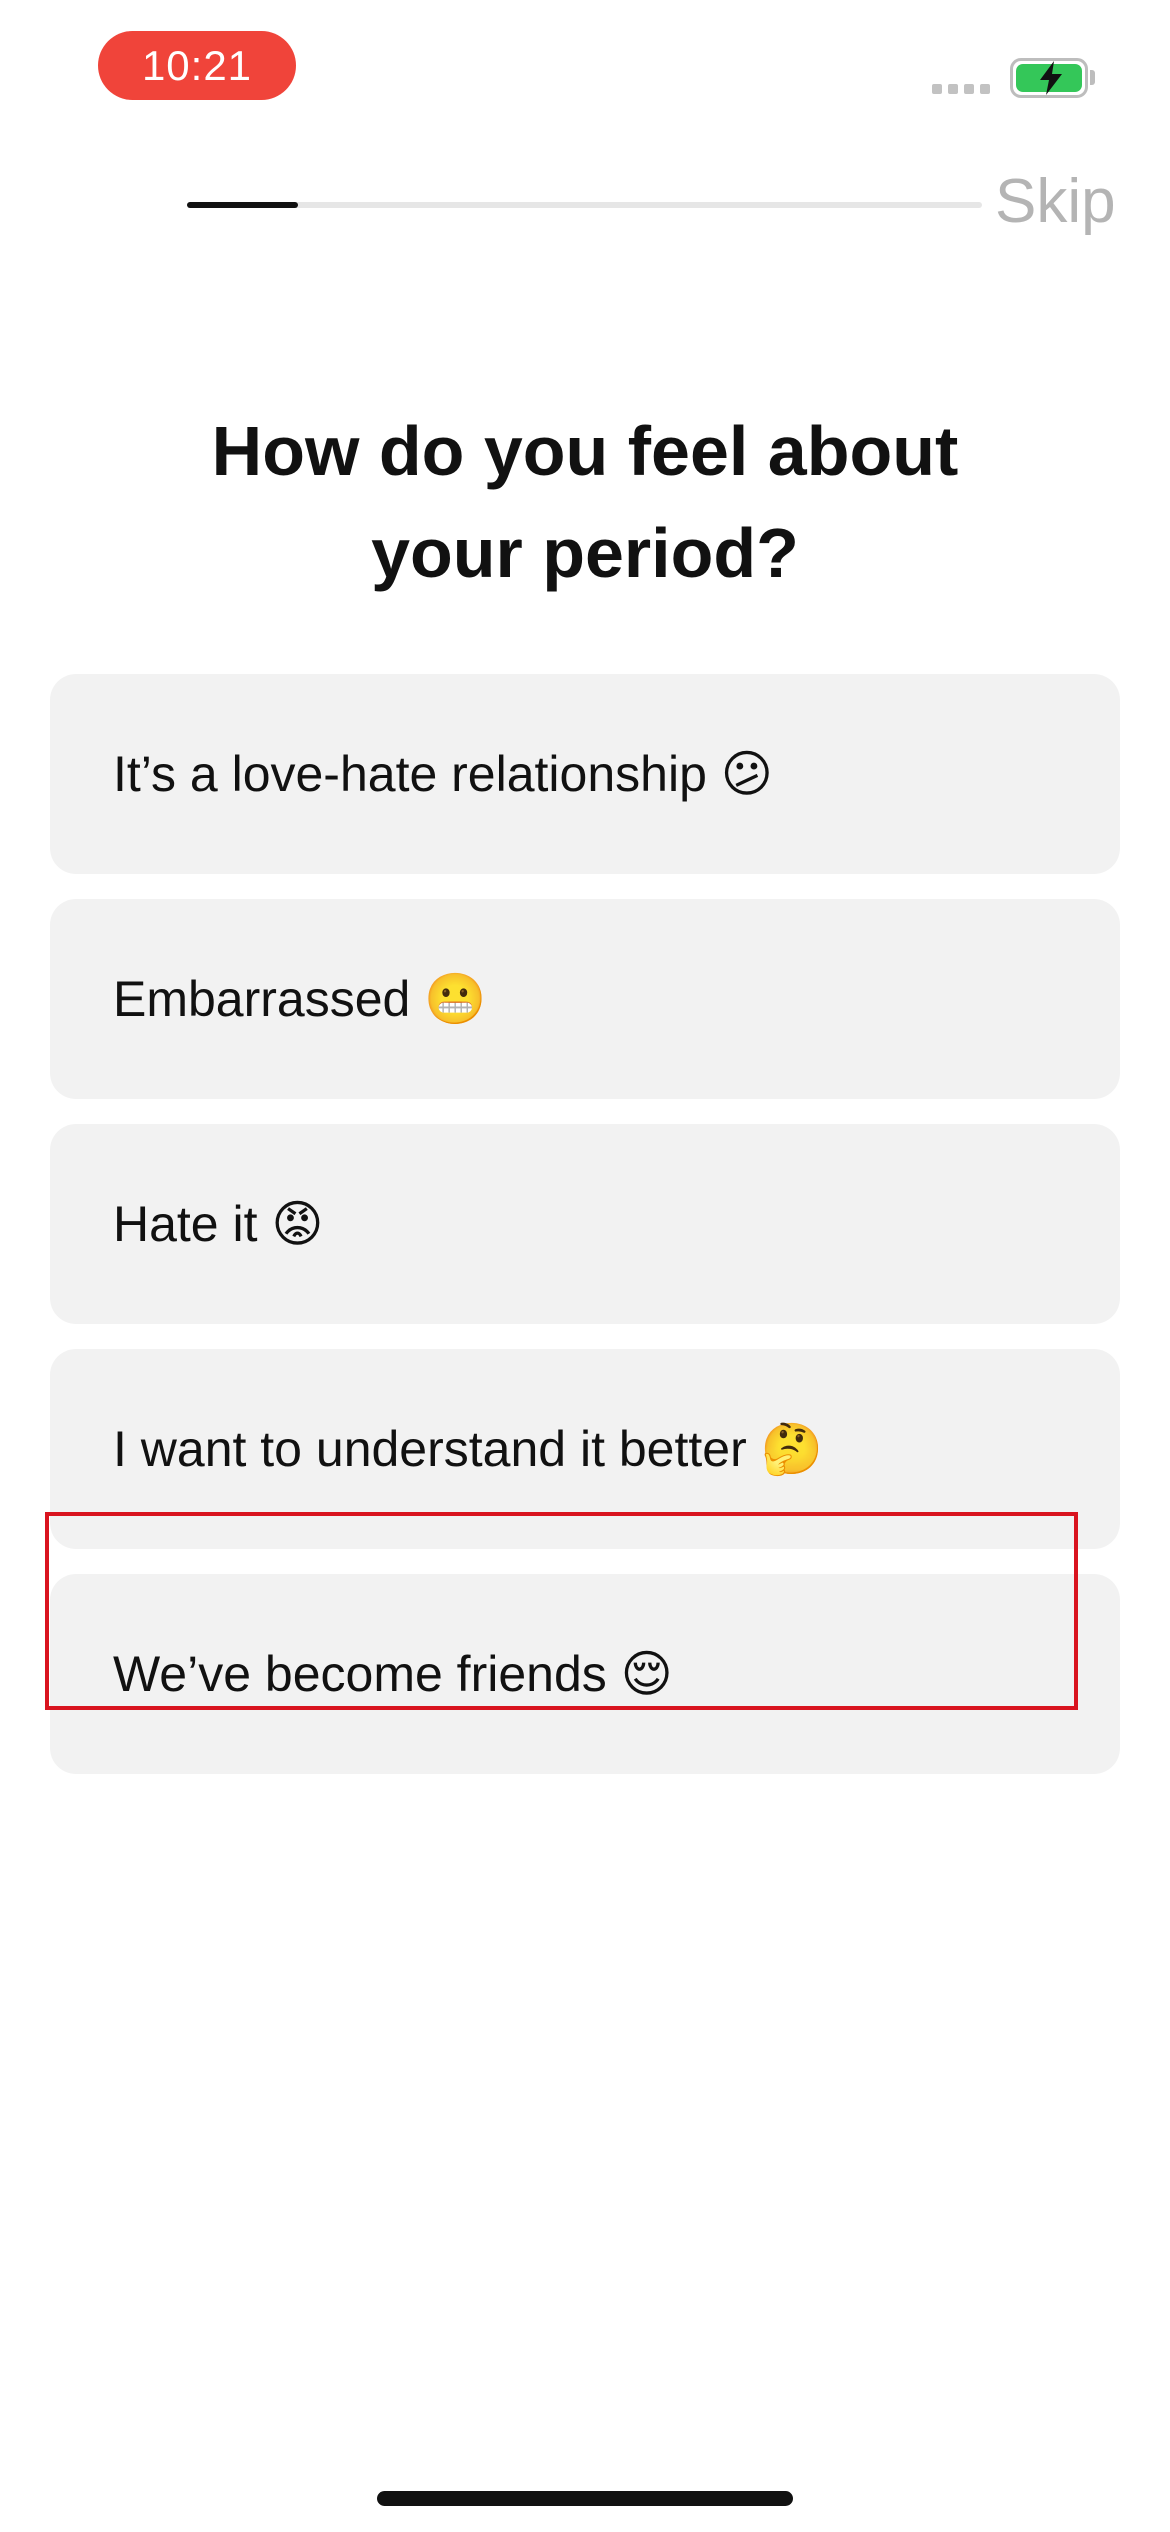 The image size is (1170, 2532). Describe the element at coordinates (961, 89) in the screenshot. I see `signal-icon` at that location.